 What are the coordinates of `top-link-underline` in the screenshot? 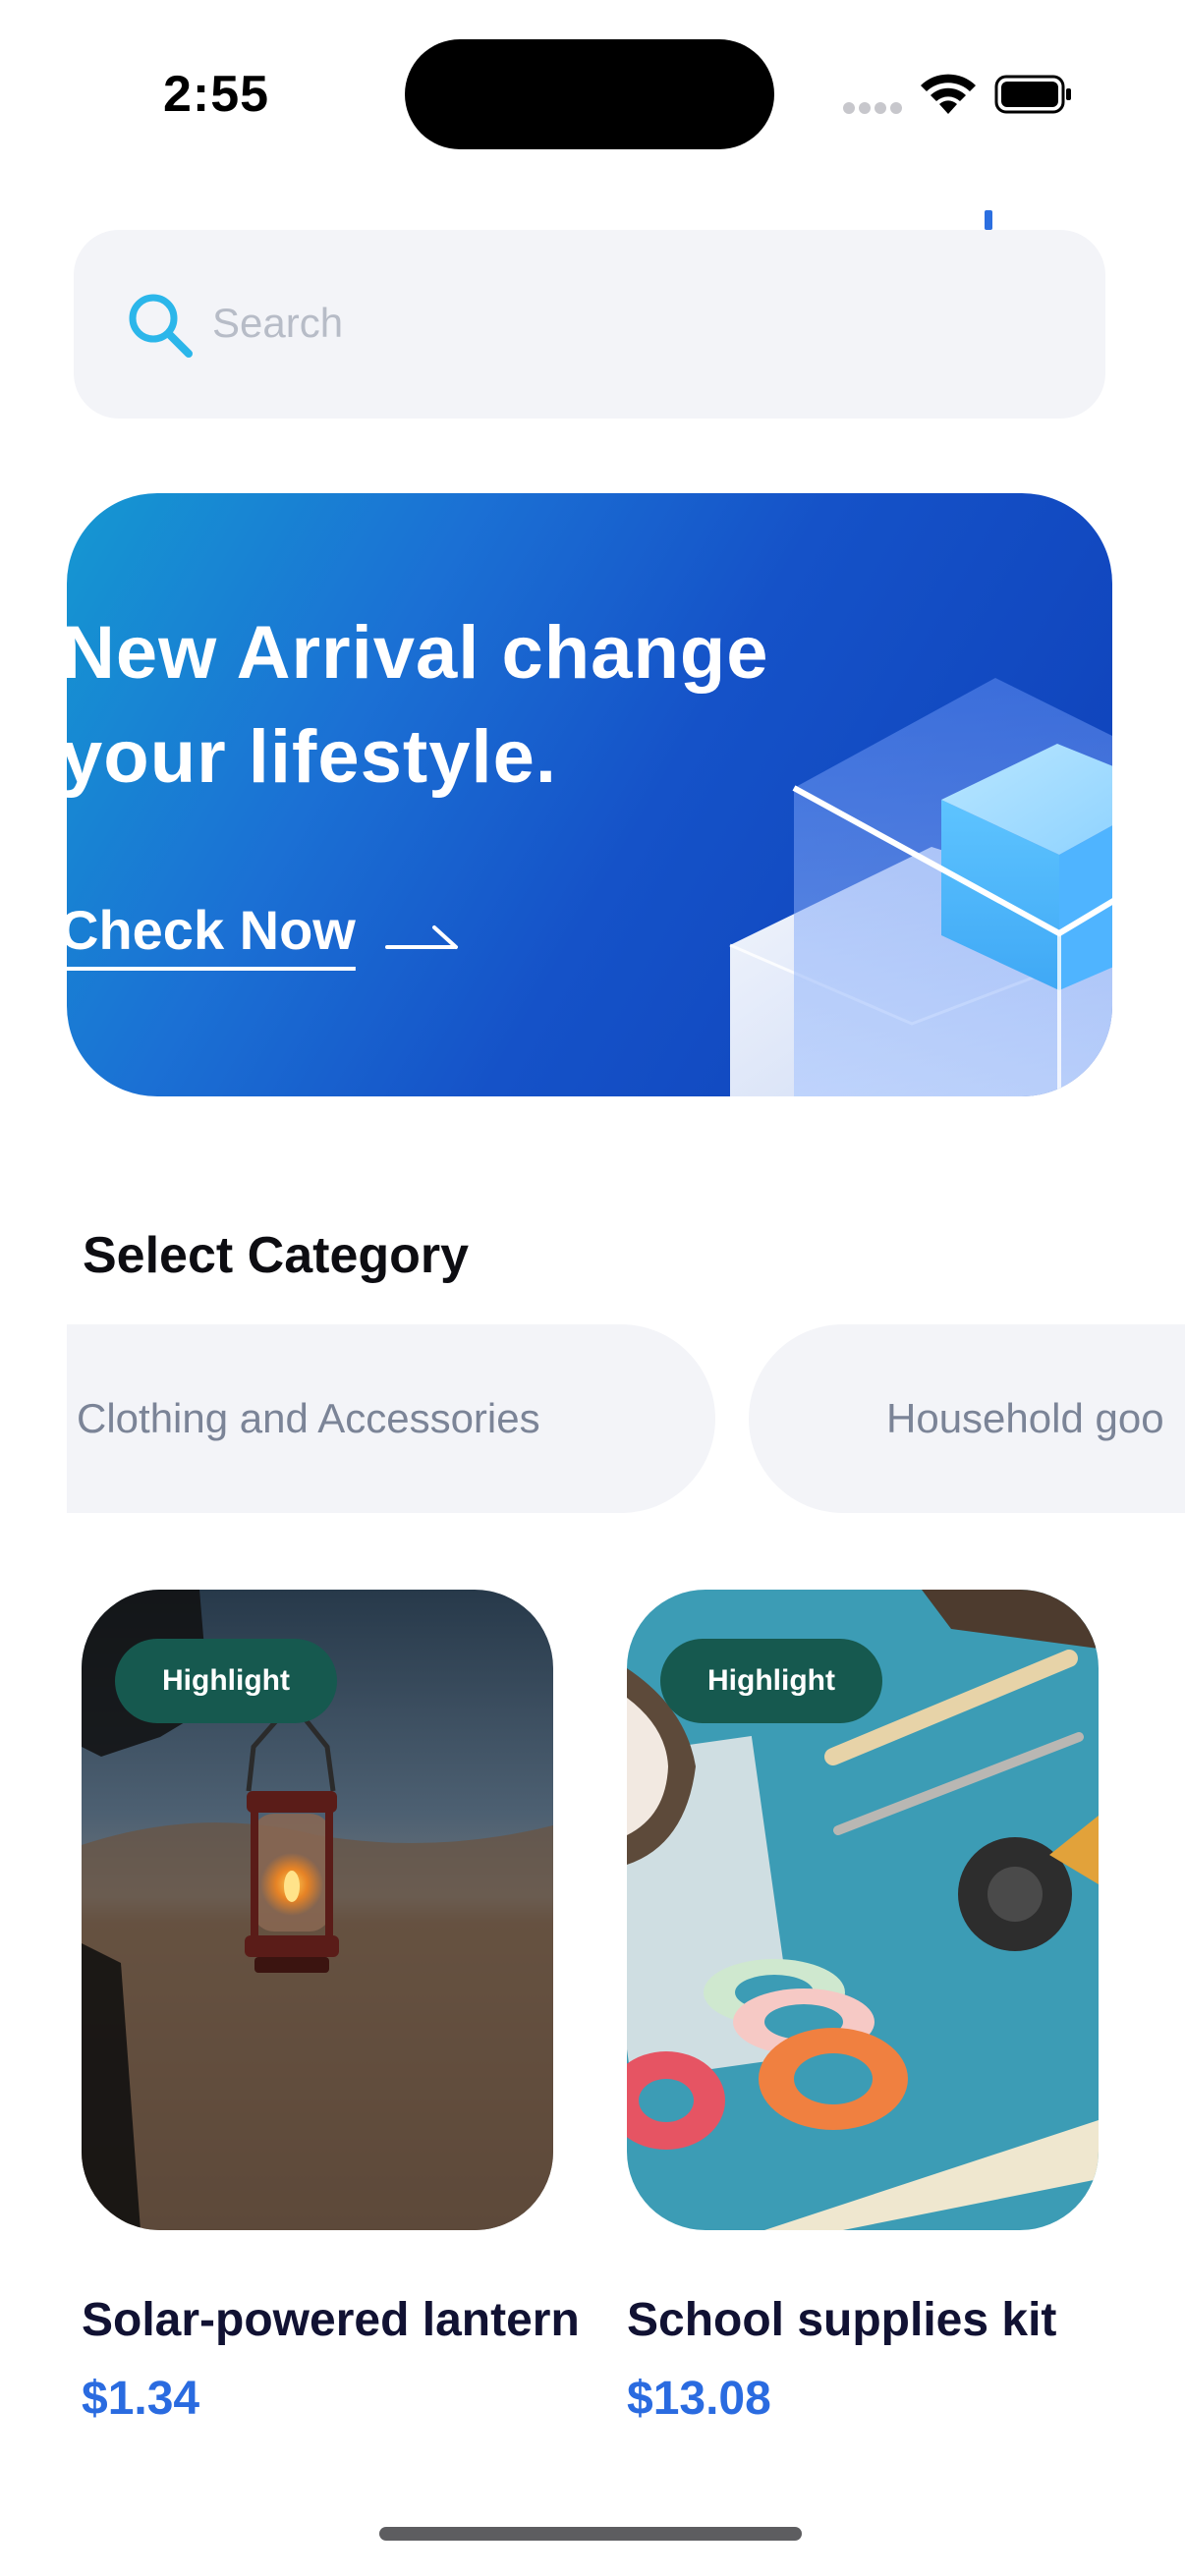 It's located at (989, 220).